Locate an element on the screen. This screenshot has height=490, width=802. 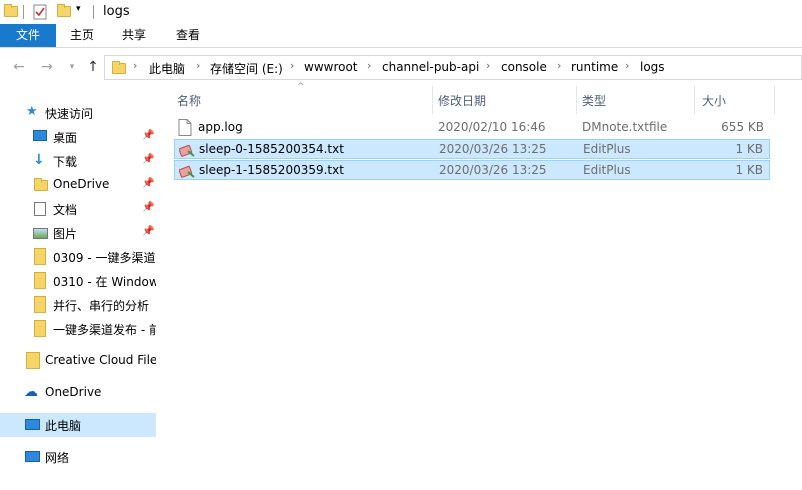
forward-arrow-icon: → is located at coordinates (47, 67).